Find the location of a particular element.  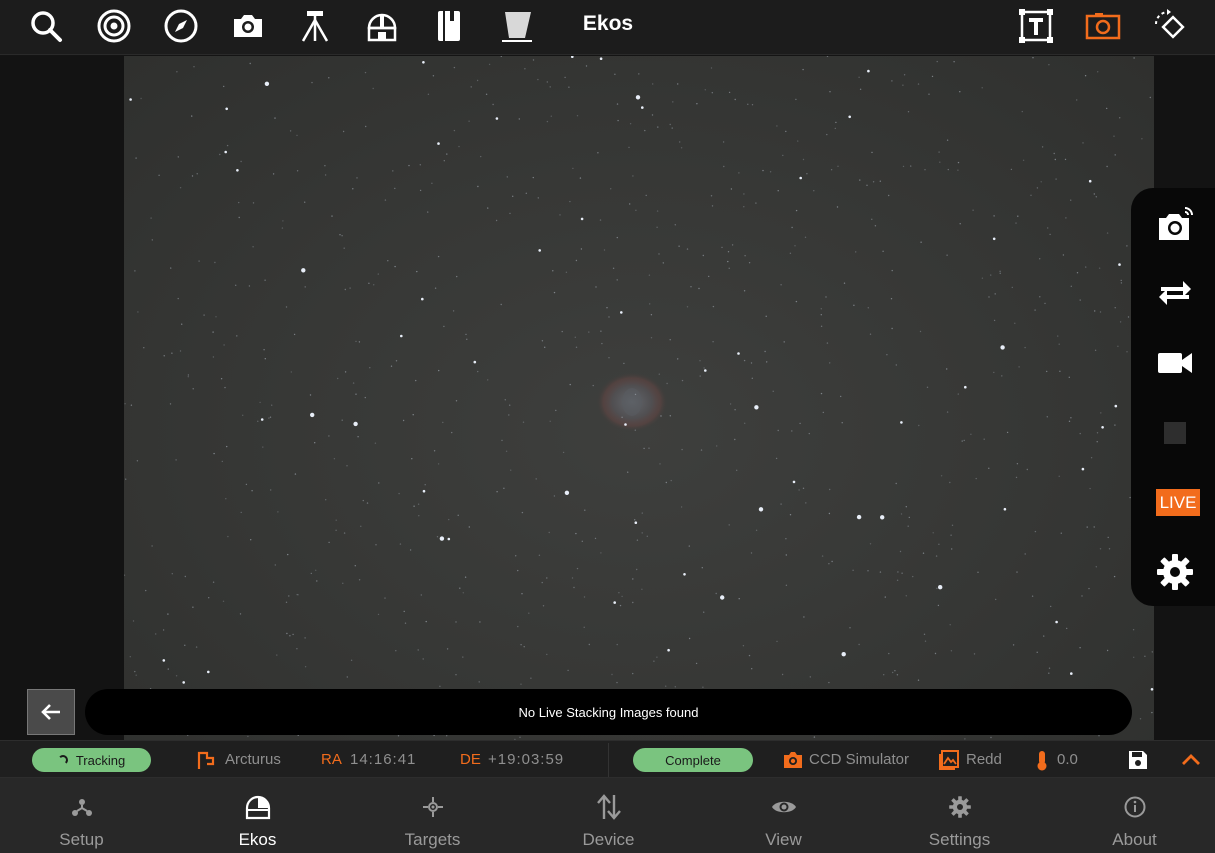

chevron-up-icon is located at coordinates (1191, 760).